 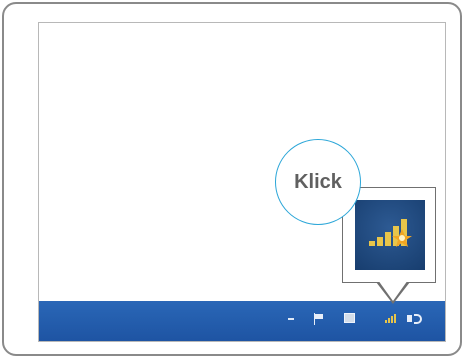 What do you see at coordinates (319, 319) in the screenshot?
I see `action-center-flag-icon` at bounding box center [319, 319].